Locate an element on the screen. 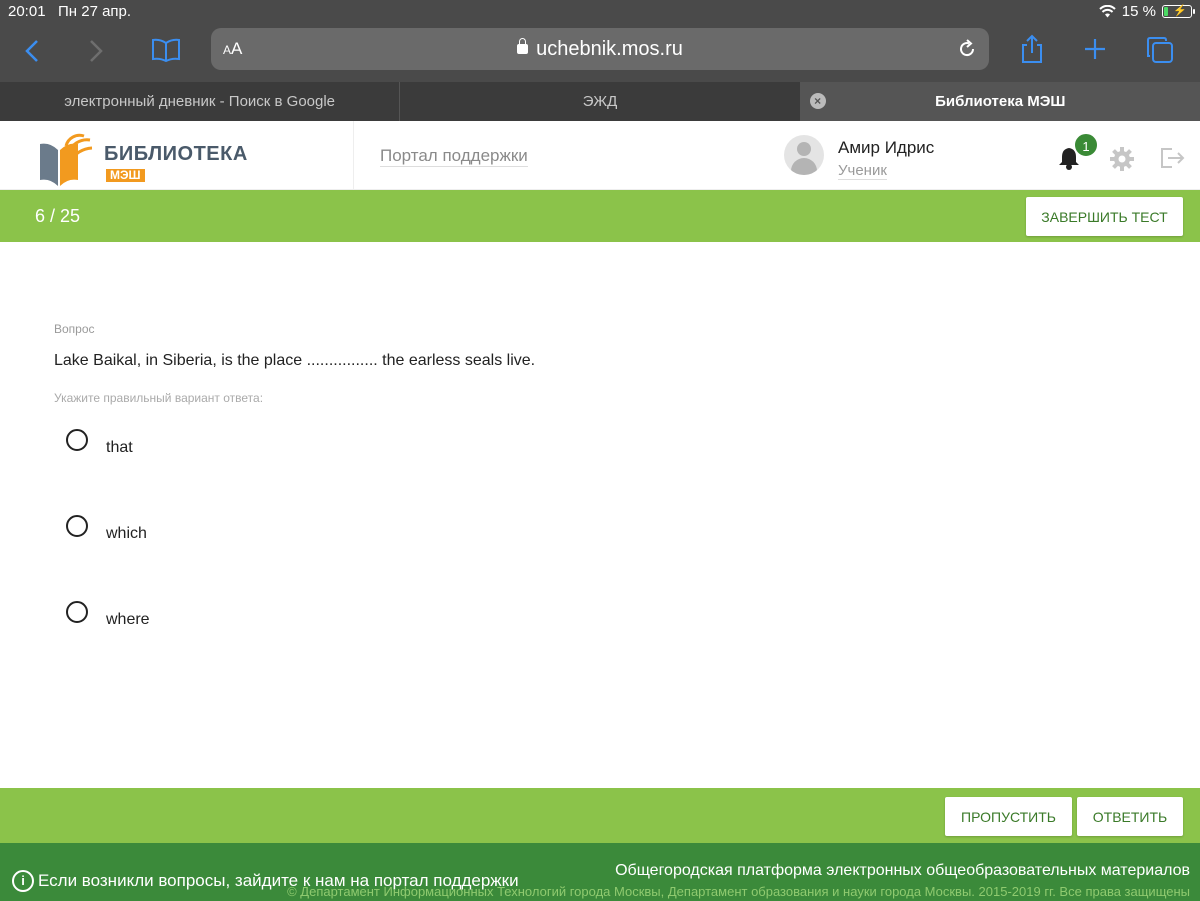 Image resolution: width=1200 pixels, height=901 pixels. user-role: Ученик is located at coordinates (862, 171).